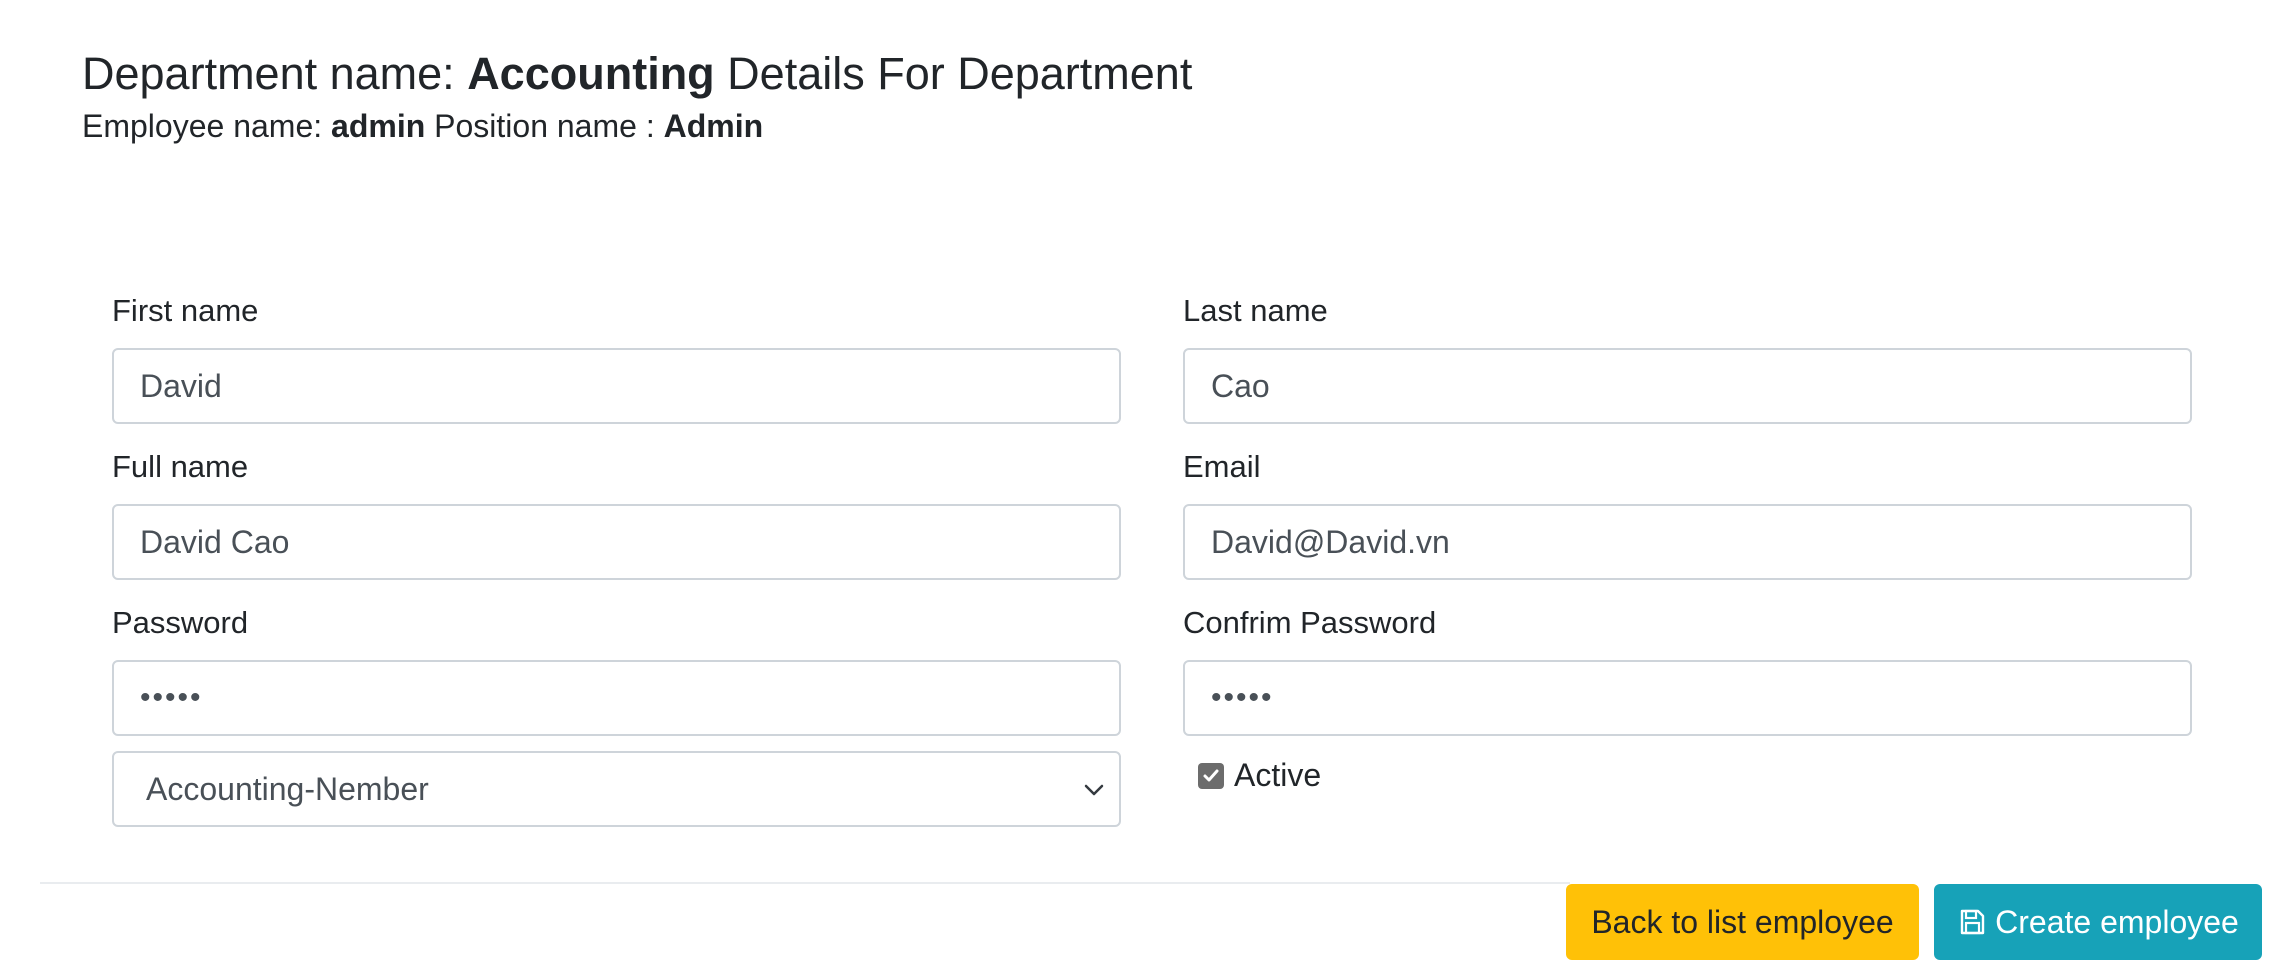 This screenshot has height=978, width=2272. Describe the element at coordinates (616, 698) in the screenshot. I see `password-input: •••••` at that location.